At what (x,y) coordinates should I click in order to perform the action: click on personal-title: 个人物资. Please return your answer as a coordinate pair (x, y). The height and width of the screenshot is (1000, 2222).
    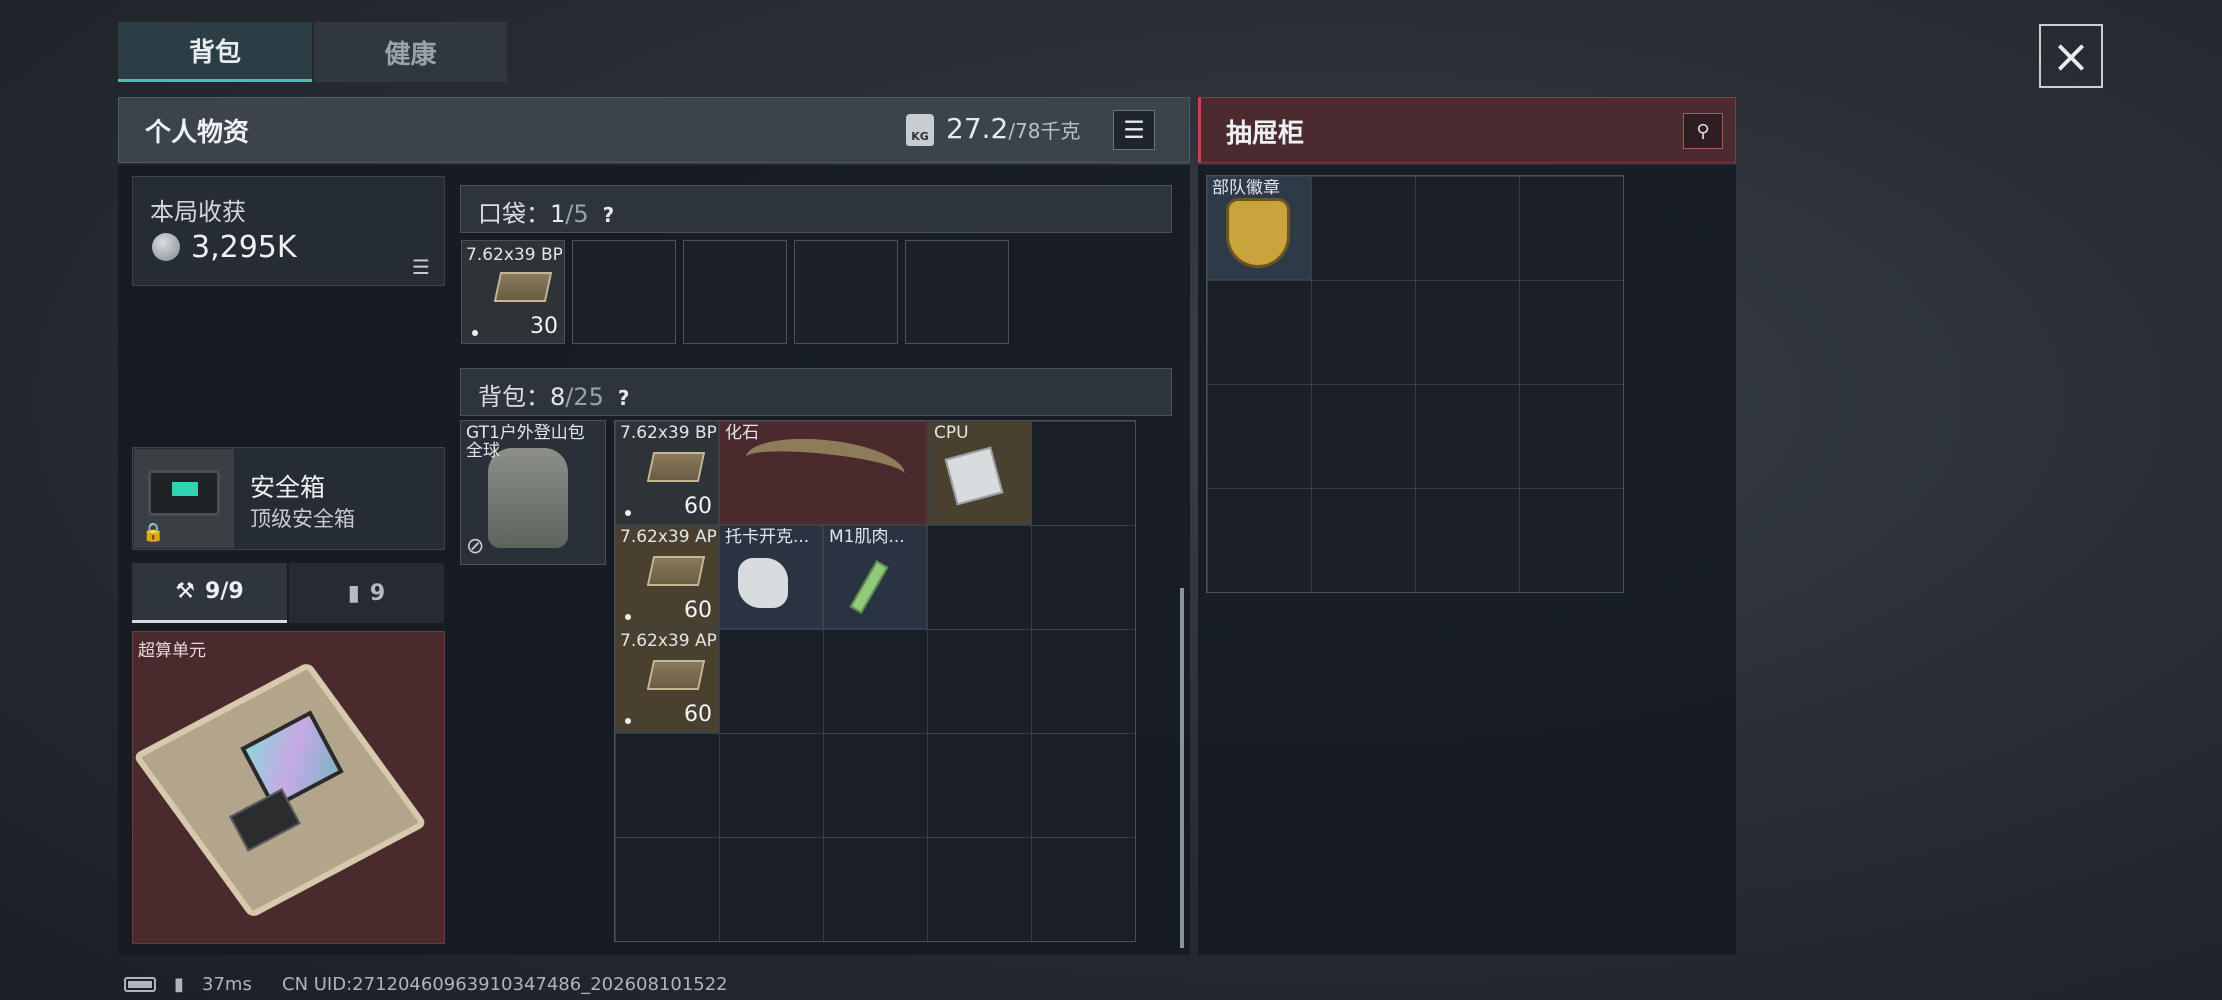
    Looking at the image, I should click on (197, 133).